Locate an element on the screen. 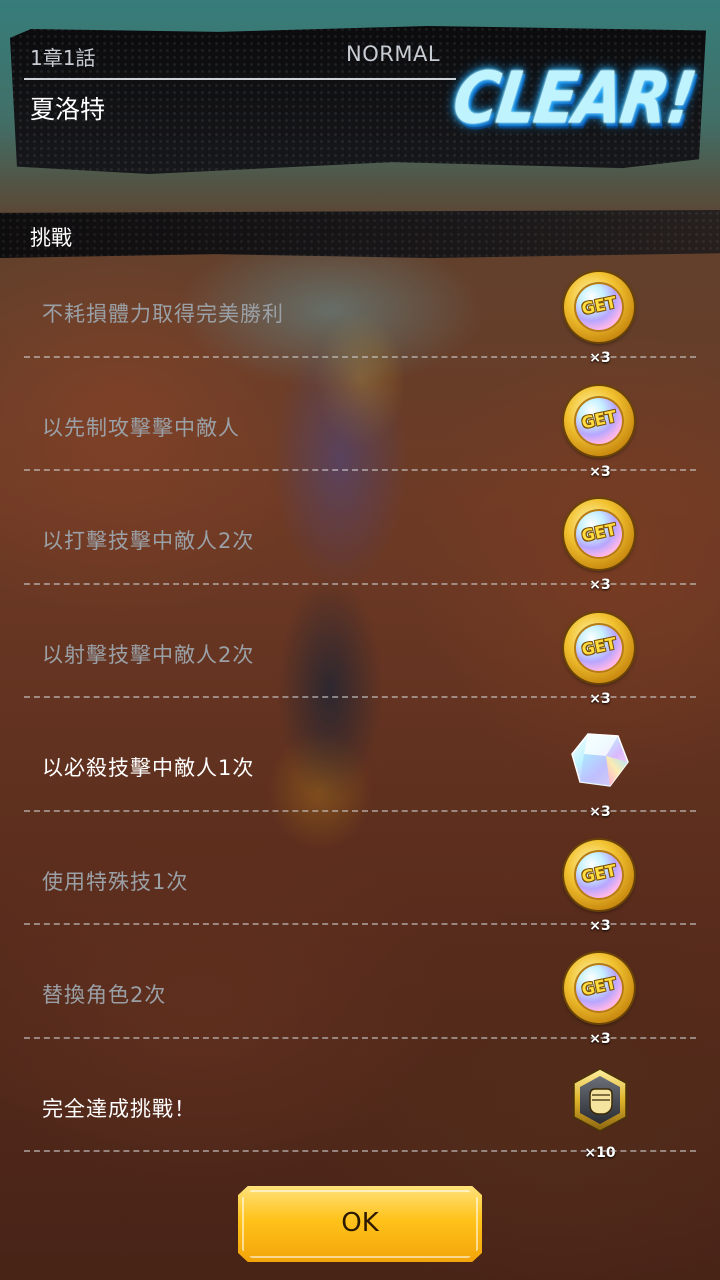 This screenshot has height=1280, width=720. clear-logo: CLEAR! is located at coordinates (579, 100).